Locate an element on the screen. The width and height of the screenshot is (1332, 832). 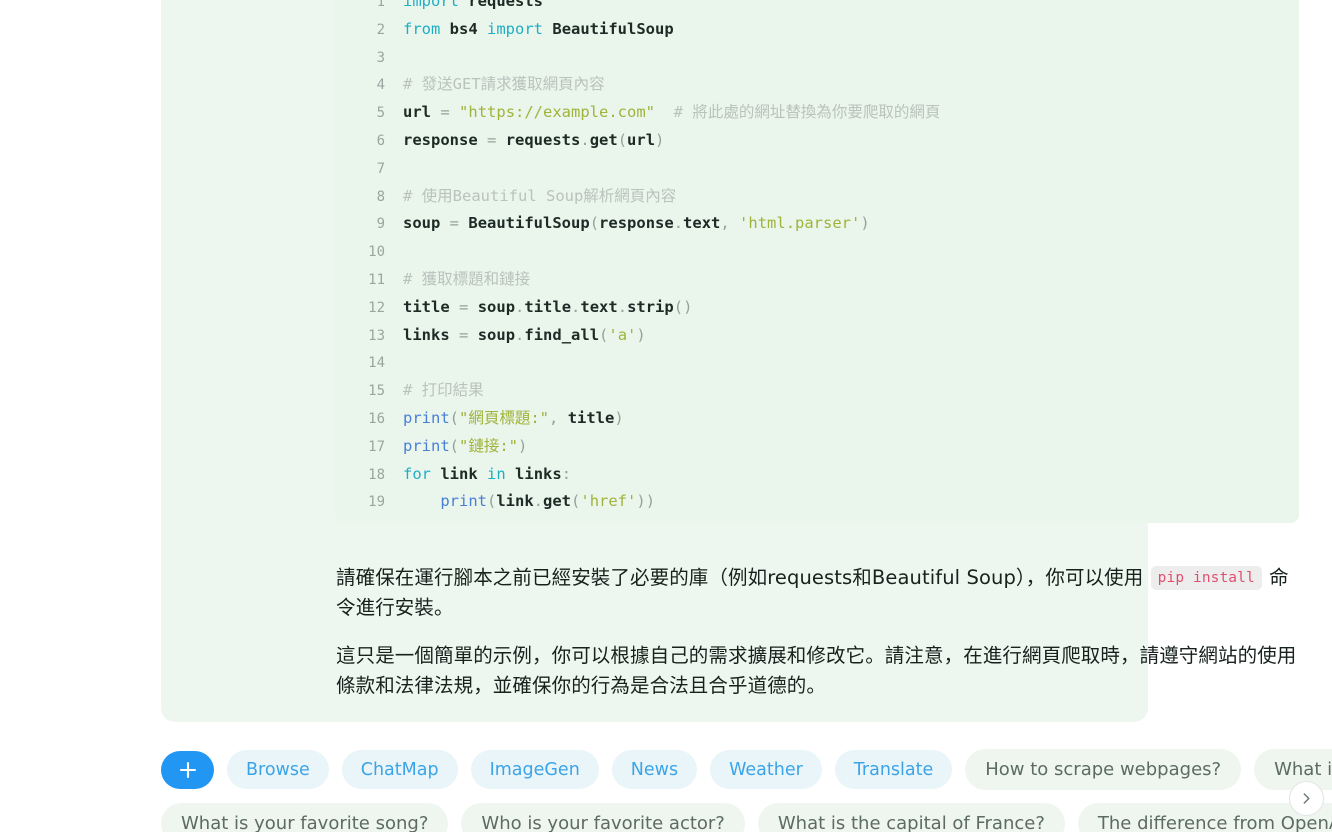
inline-code-pip-install: pip install is located at coordinates (1206, 577).